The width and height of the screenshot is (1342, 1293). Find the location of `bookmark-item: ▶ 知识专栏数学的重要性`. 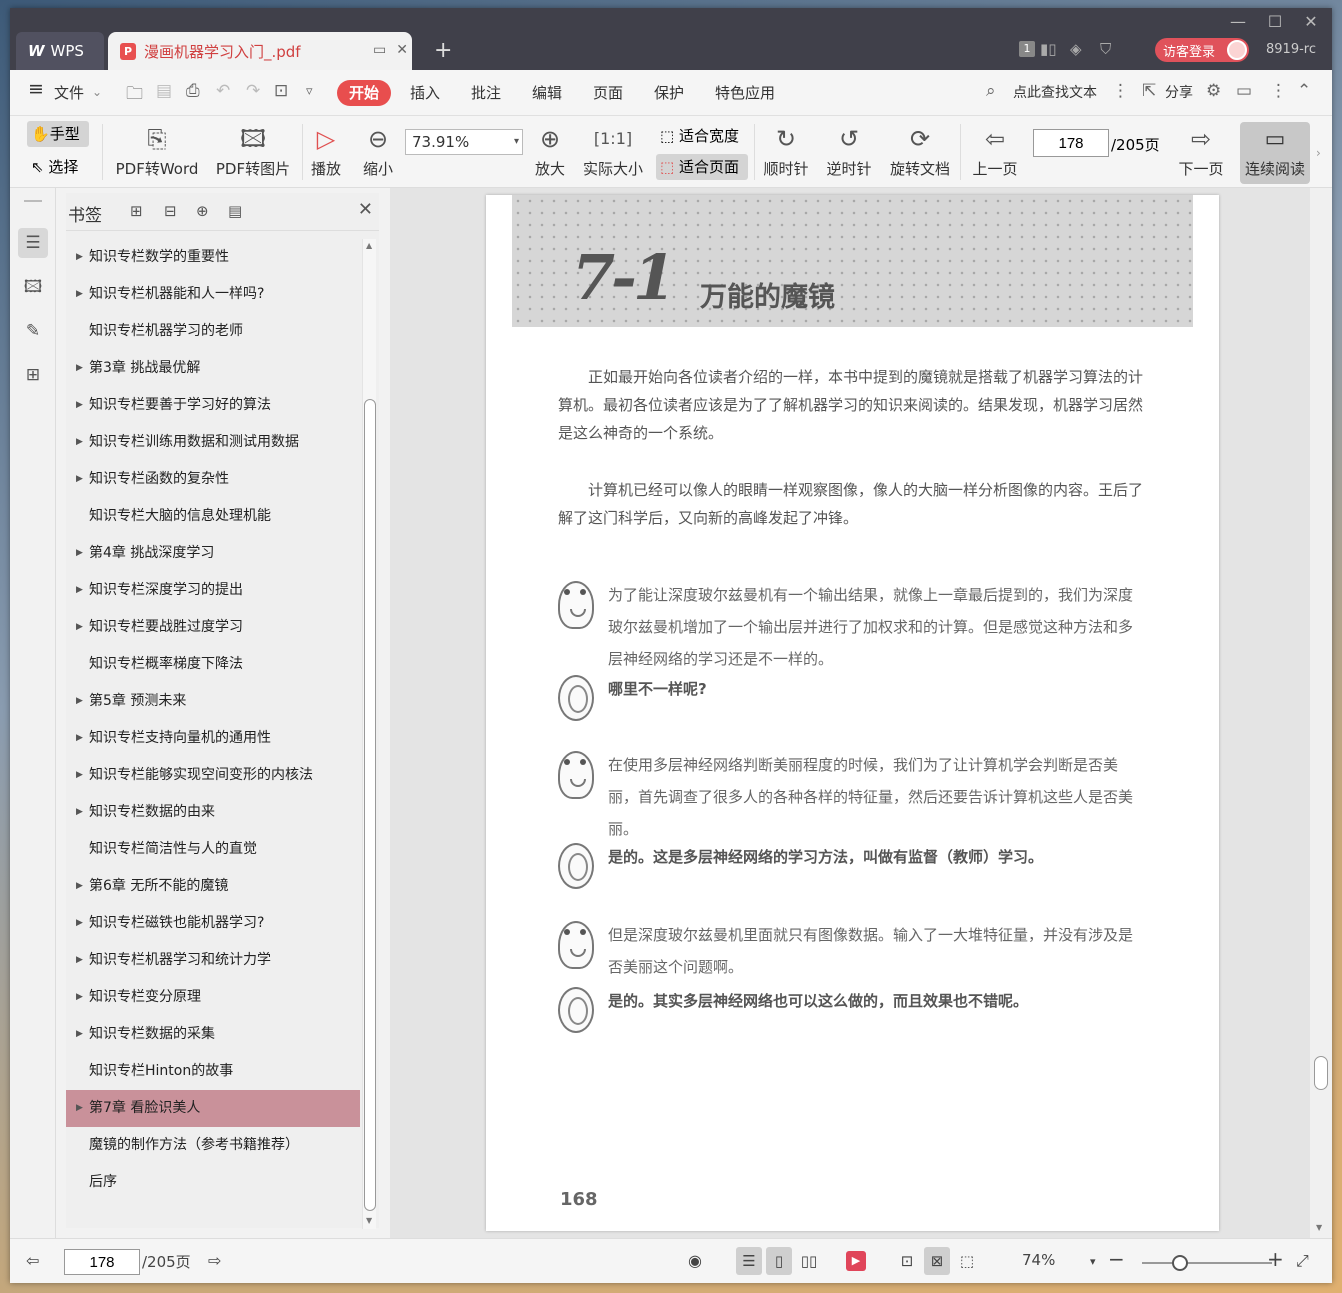

bookmark-item: ▶ 知识专栏数学的重要性 is located at coordinates (213, 257).